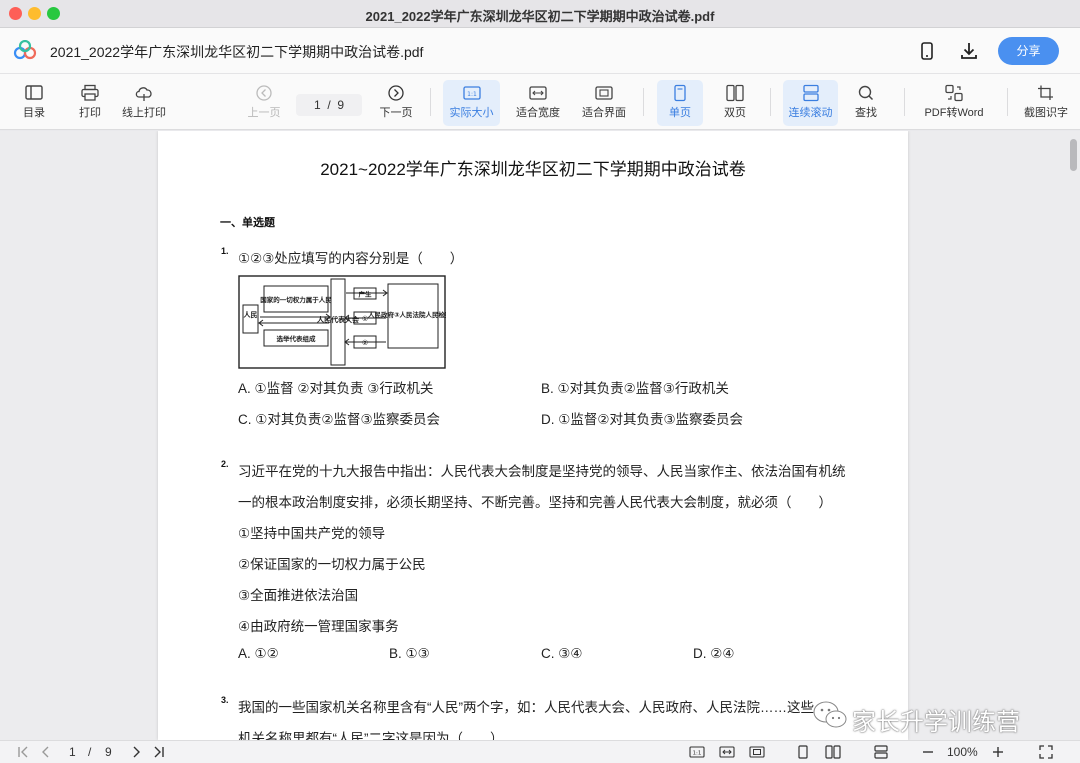  What do you see at coordinates (962, 752) in the screenshot?
I see `zoom-level: 100%` at bounding box center [962, 752].